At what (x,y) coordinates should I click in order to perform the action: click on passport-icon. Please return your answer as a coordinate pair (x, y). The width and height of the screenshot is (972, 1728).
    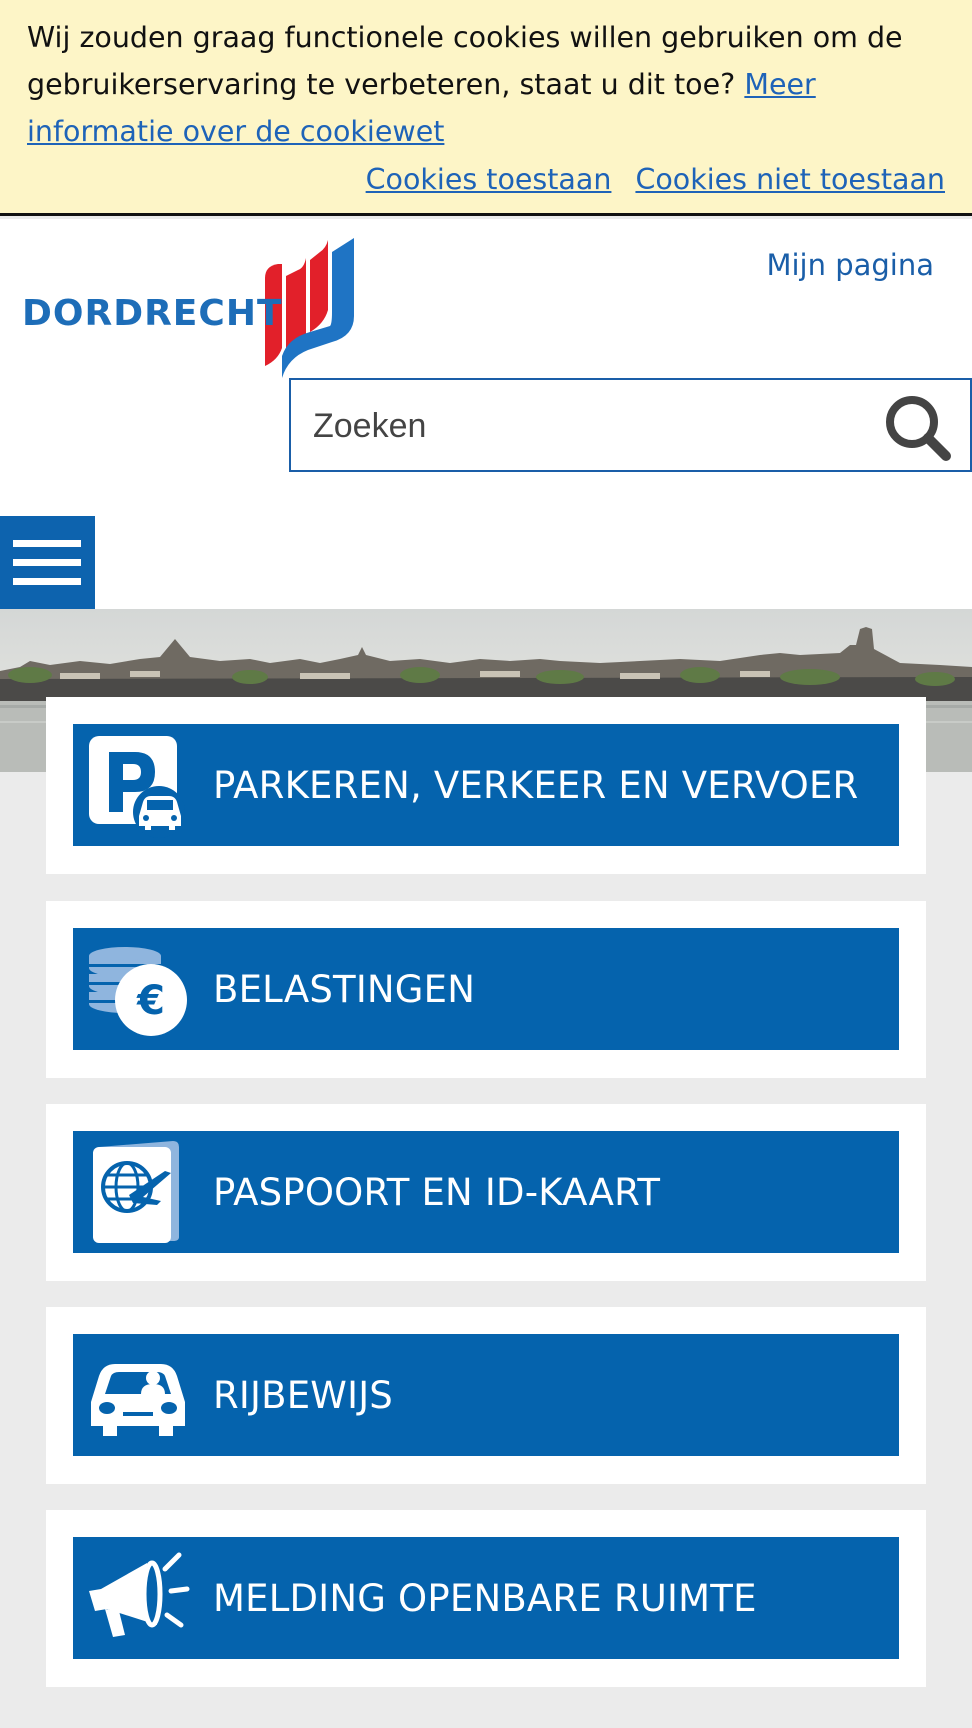
    Looking at the image, I should click on (138, 1192).